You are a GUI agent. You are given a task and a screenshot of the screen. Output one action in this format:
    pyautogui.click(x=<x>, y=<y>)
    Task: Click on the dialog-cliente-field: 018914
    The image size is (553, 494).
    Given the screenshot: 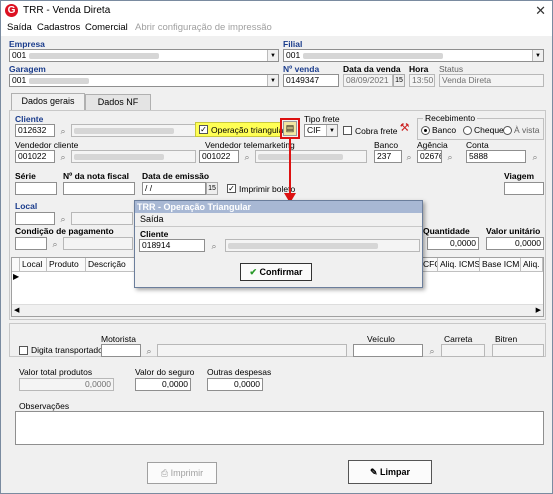 What is the action you would take?
    pyautogui.click(x=172, y=245)
    